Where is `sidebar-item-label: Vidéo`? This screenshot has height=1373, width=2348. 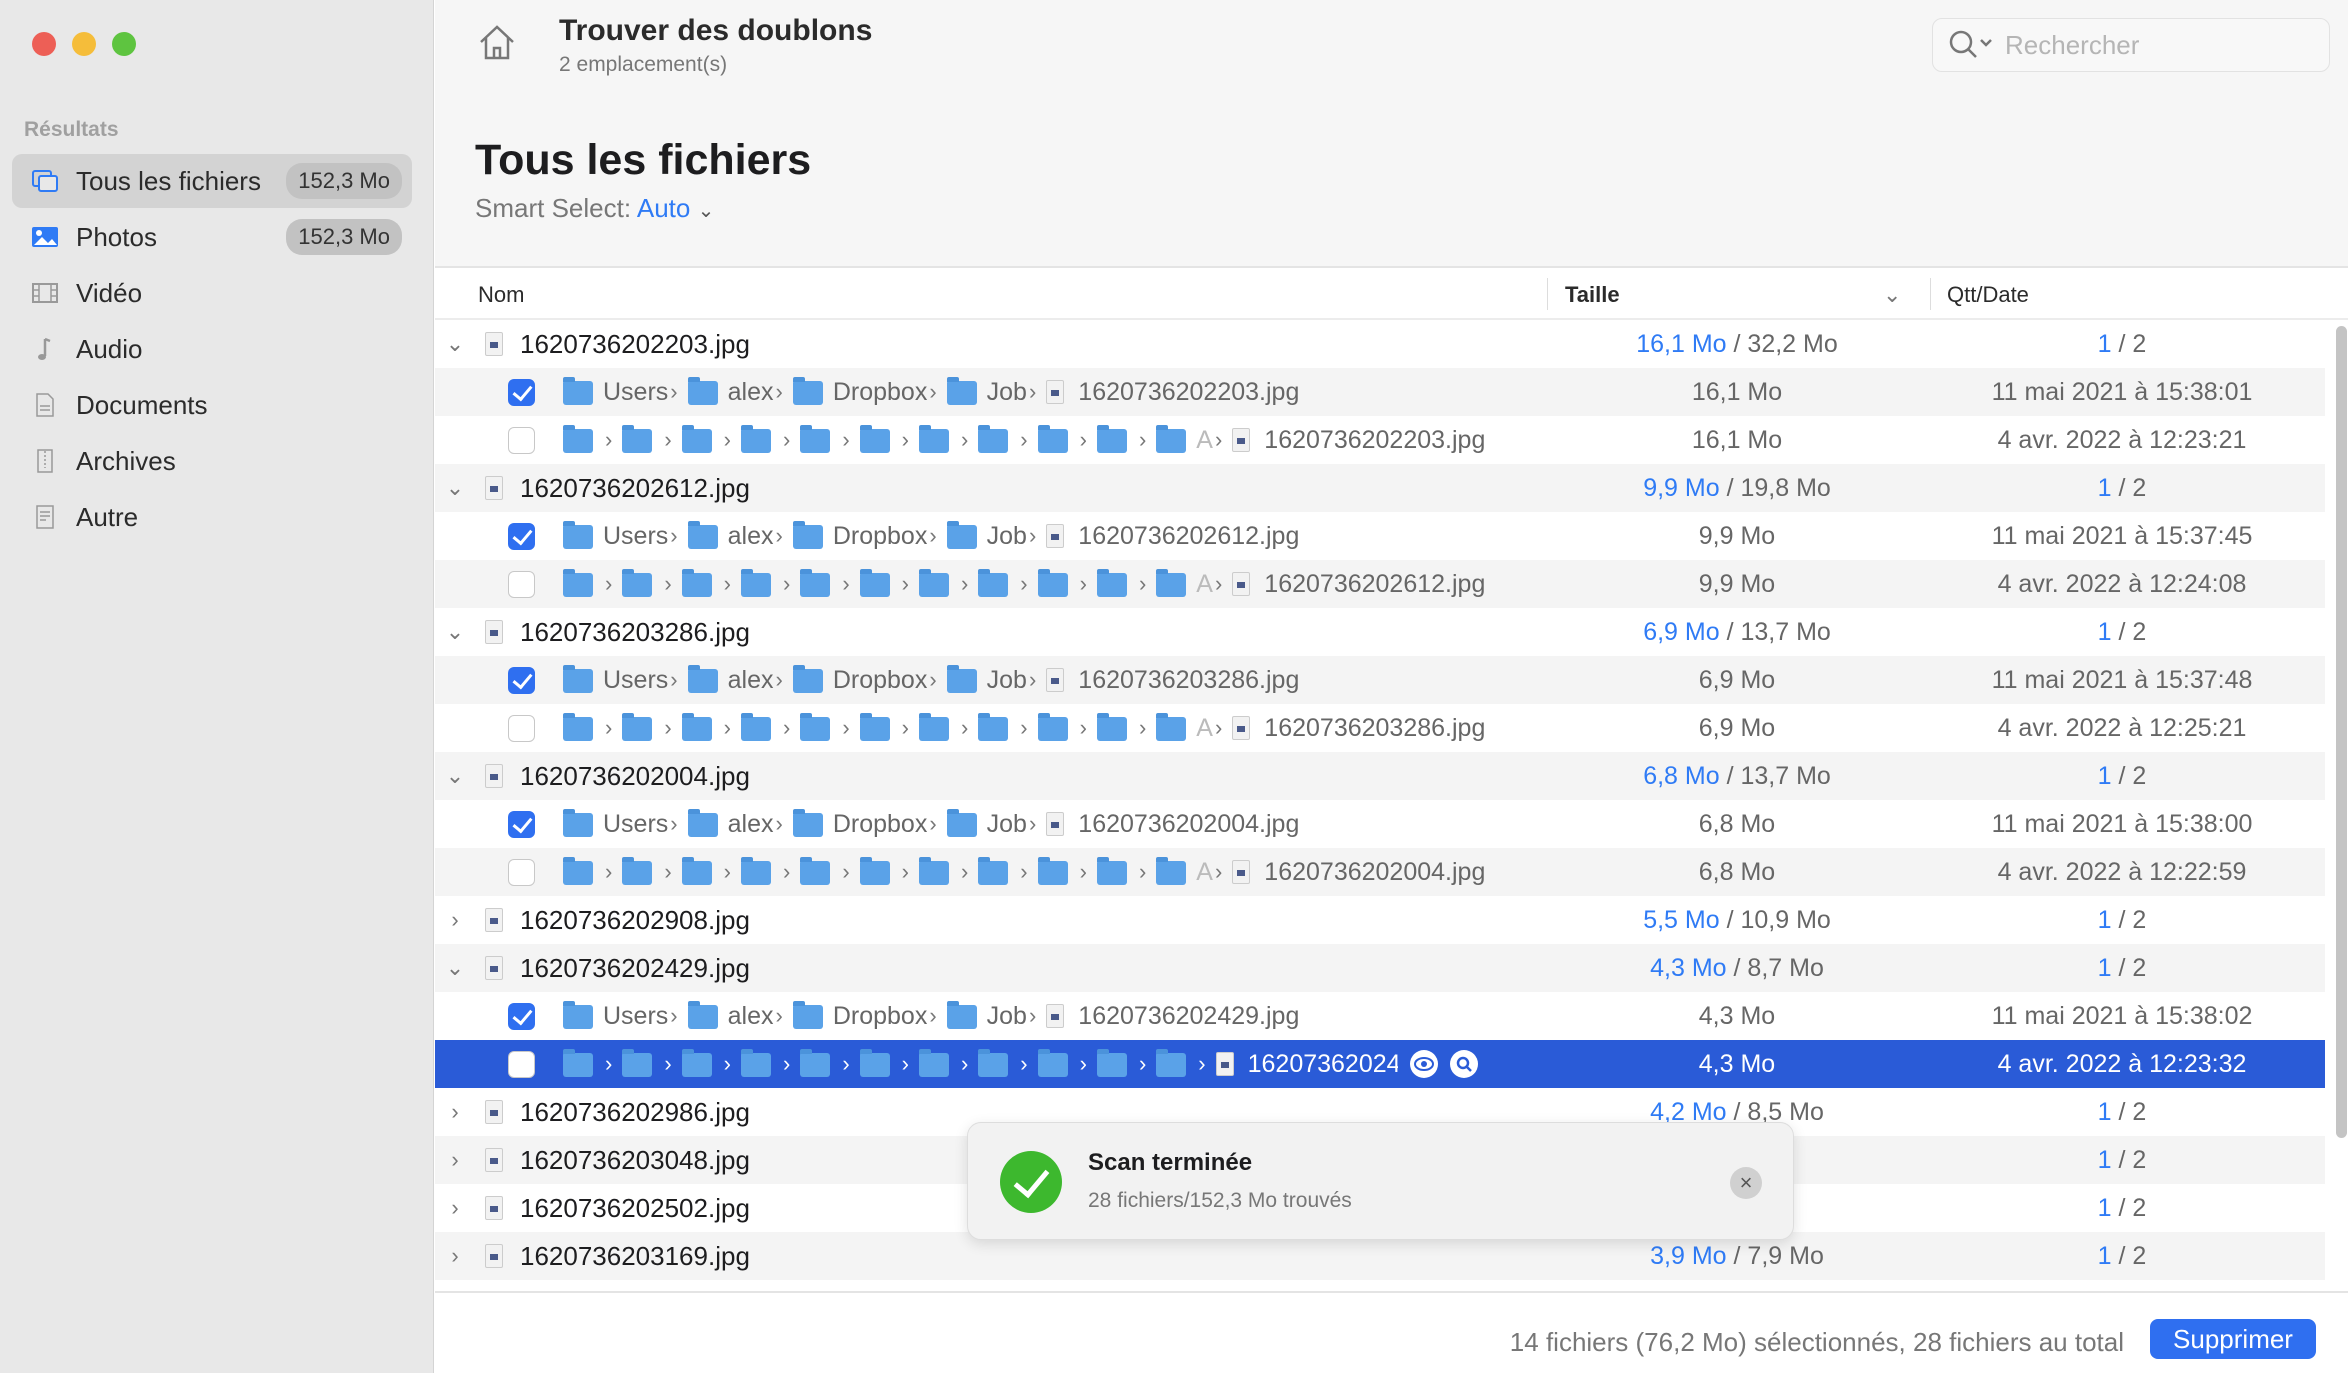 sidebar-item-label: Vidéo is located at coordinates (109, 292).